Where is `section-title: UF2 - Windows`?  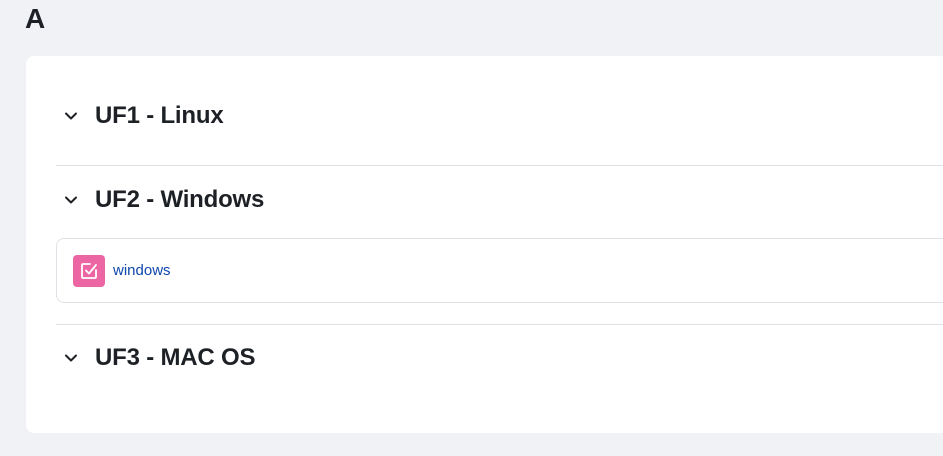 section-title: UF2 - Windows is located at coordinates (179, 200).